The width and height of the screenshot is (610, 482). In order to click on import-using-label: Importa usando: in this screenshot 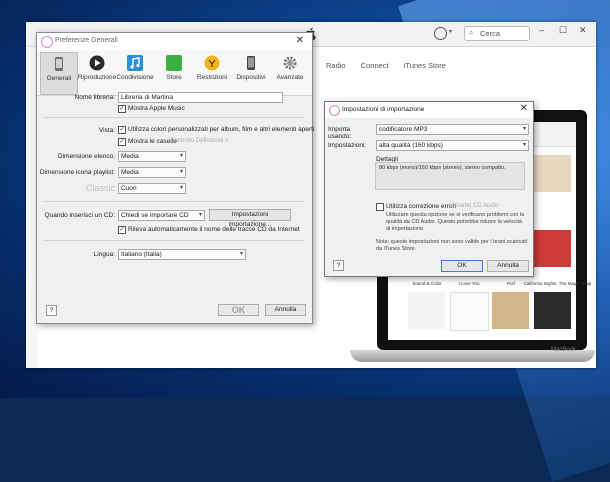, I will do `click(340, 133)`.